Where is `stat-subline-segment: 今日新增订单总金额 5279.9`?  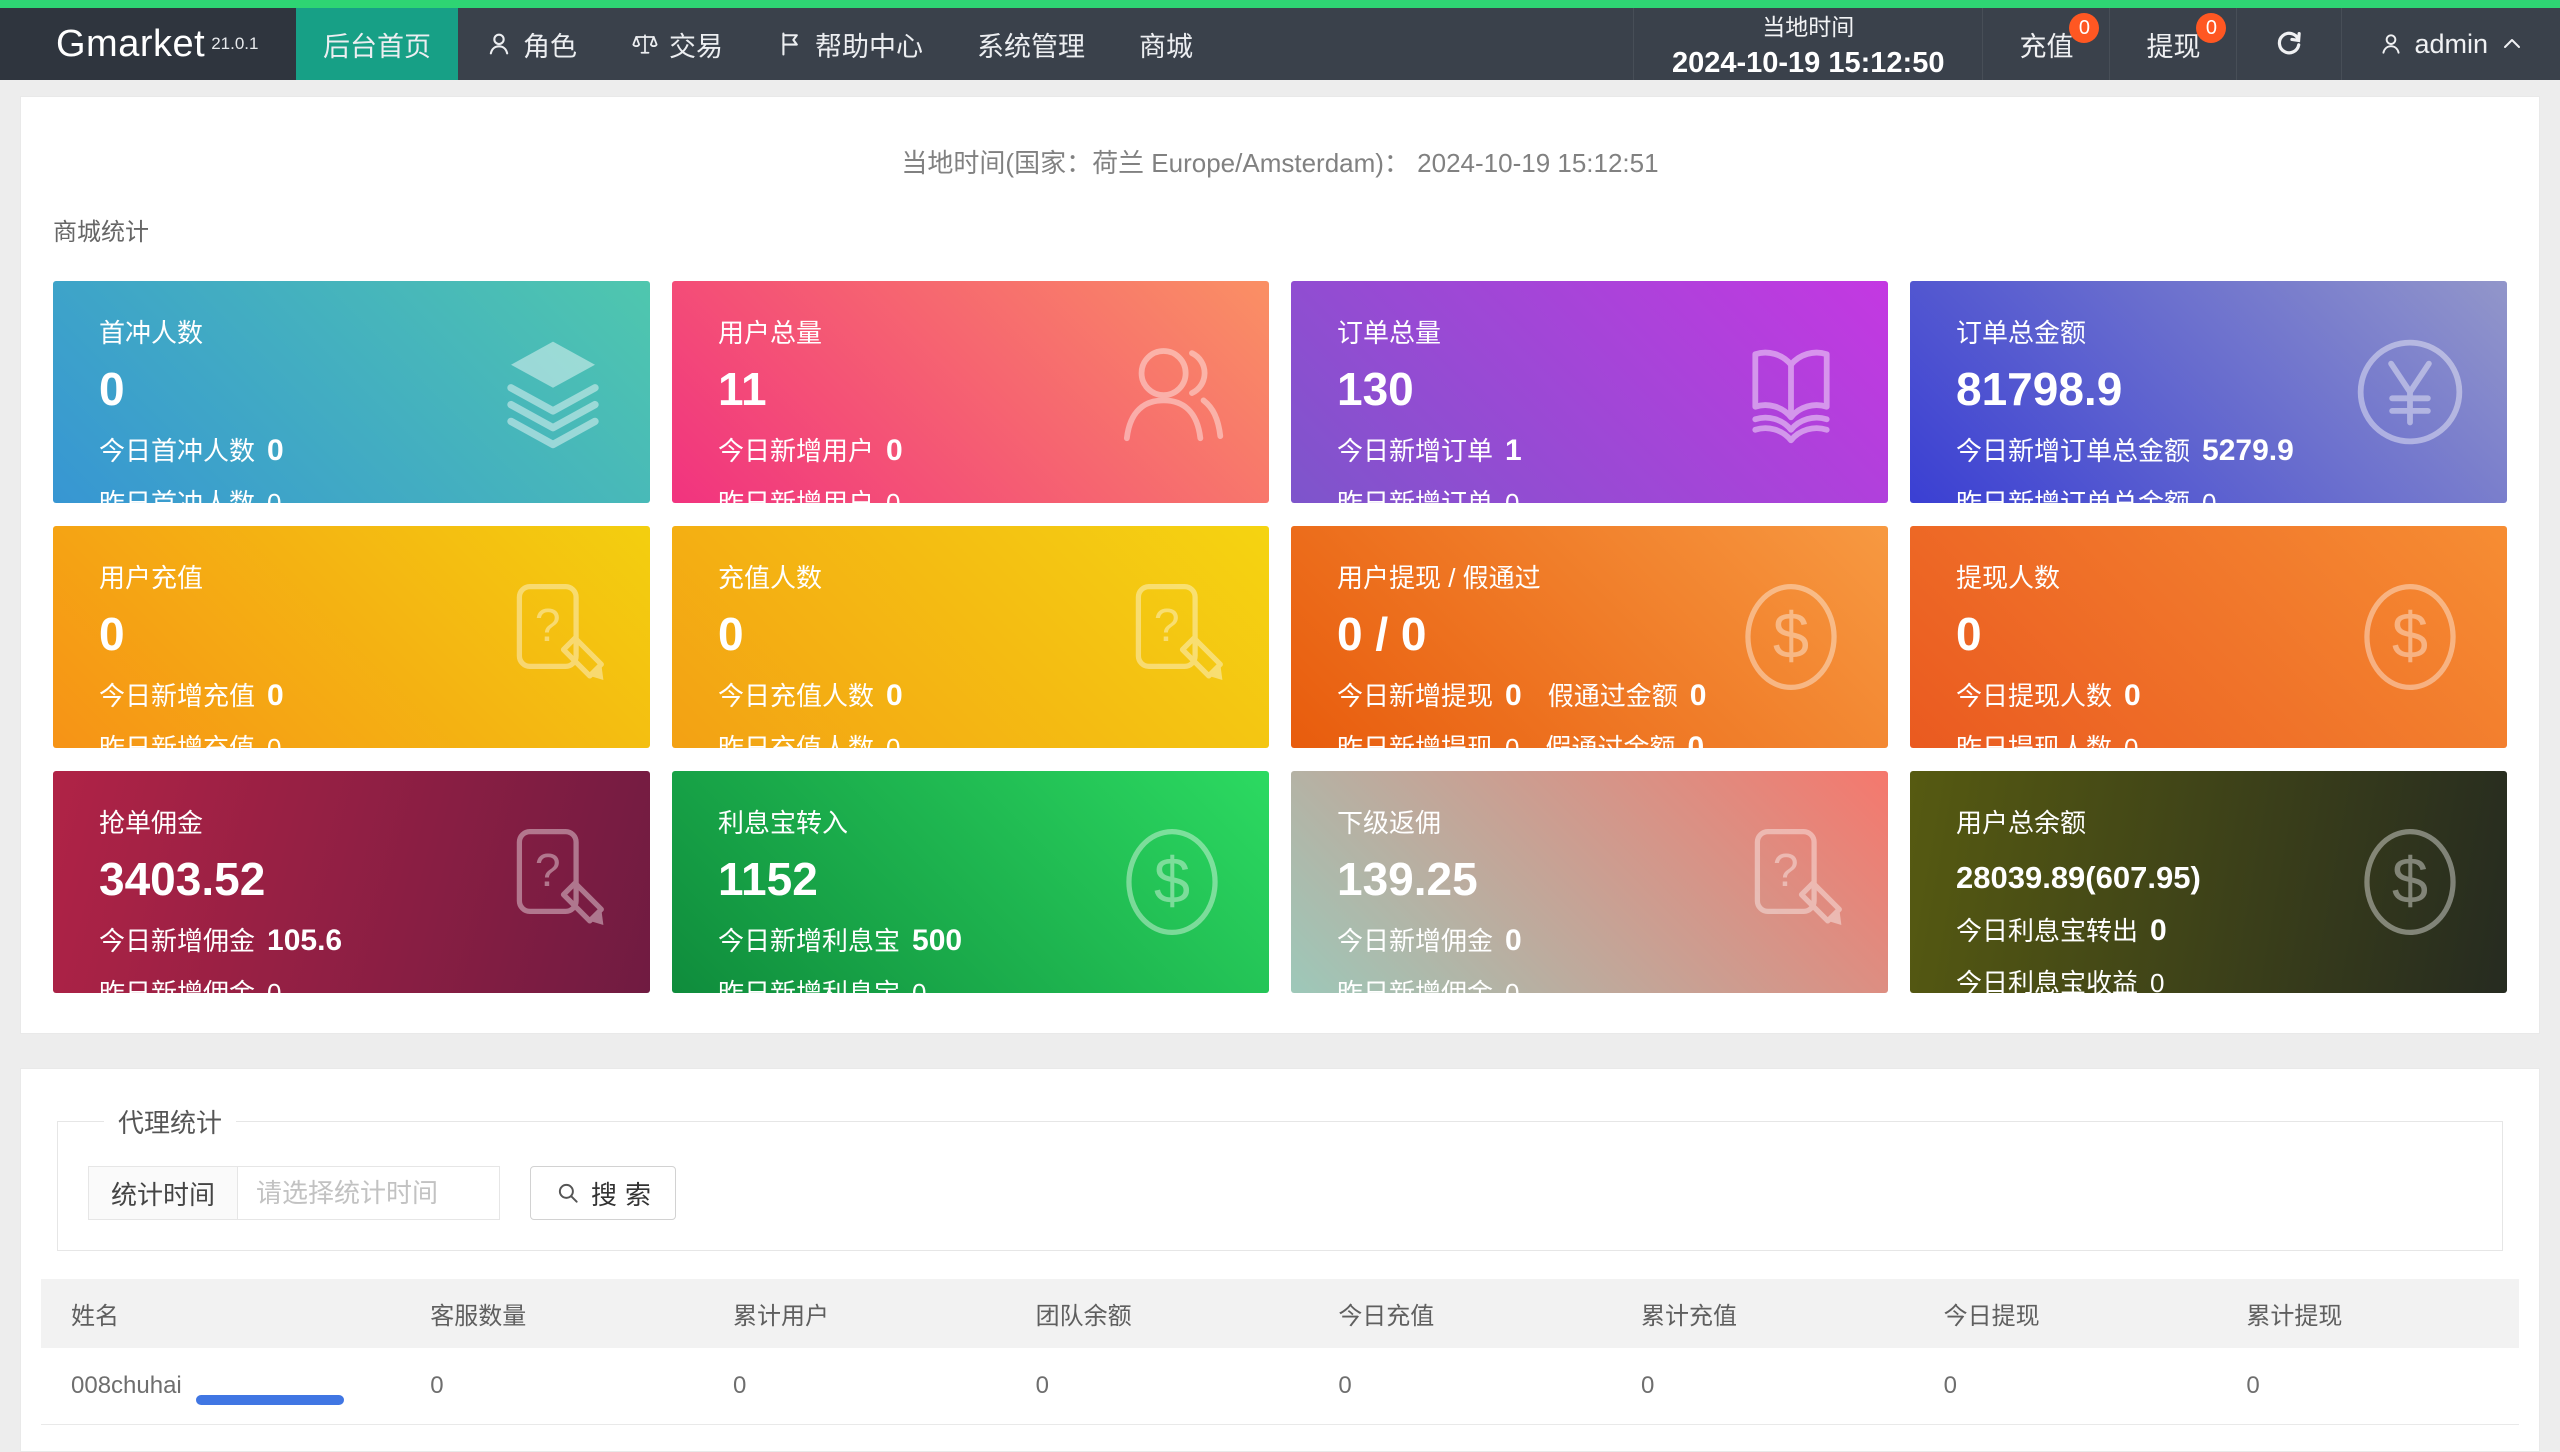 stat-subline-segment: 今日新增订单总金额 5279.9 is located at coordinates (2125, 449).